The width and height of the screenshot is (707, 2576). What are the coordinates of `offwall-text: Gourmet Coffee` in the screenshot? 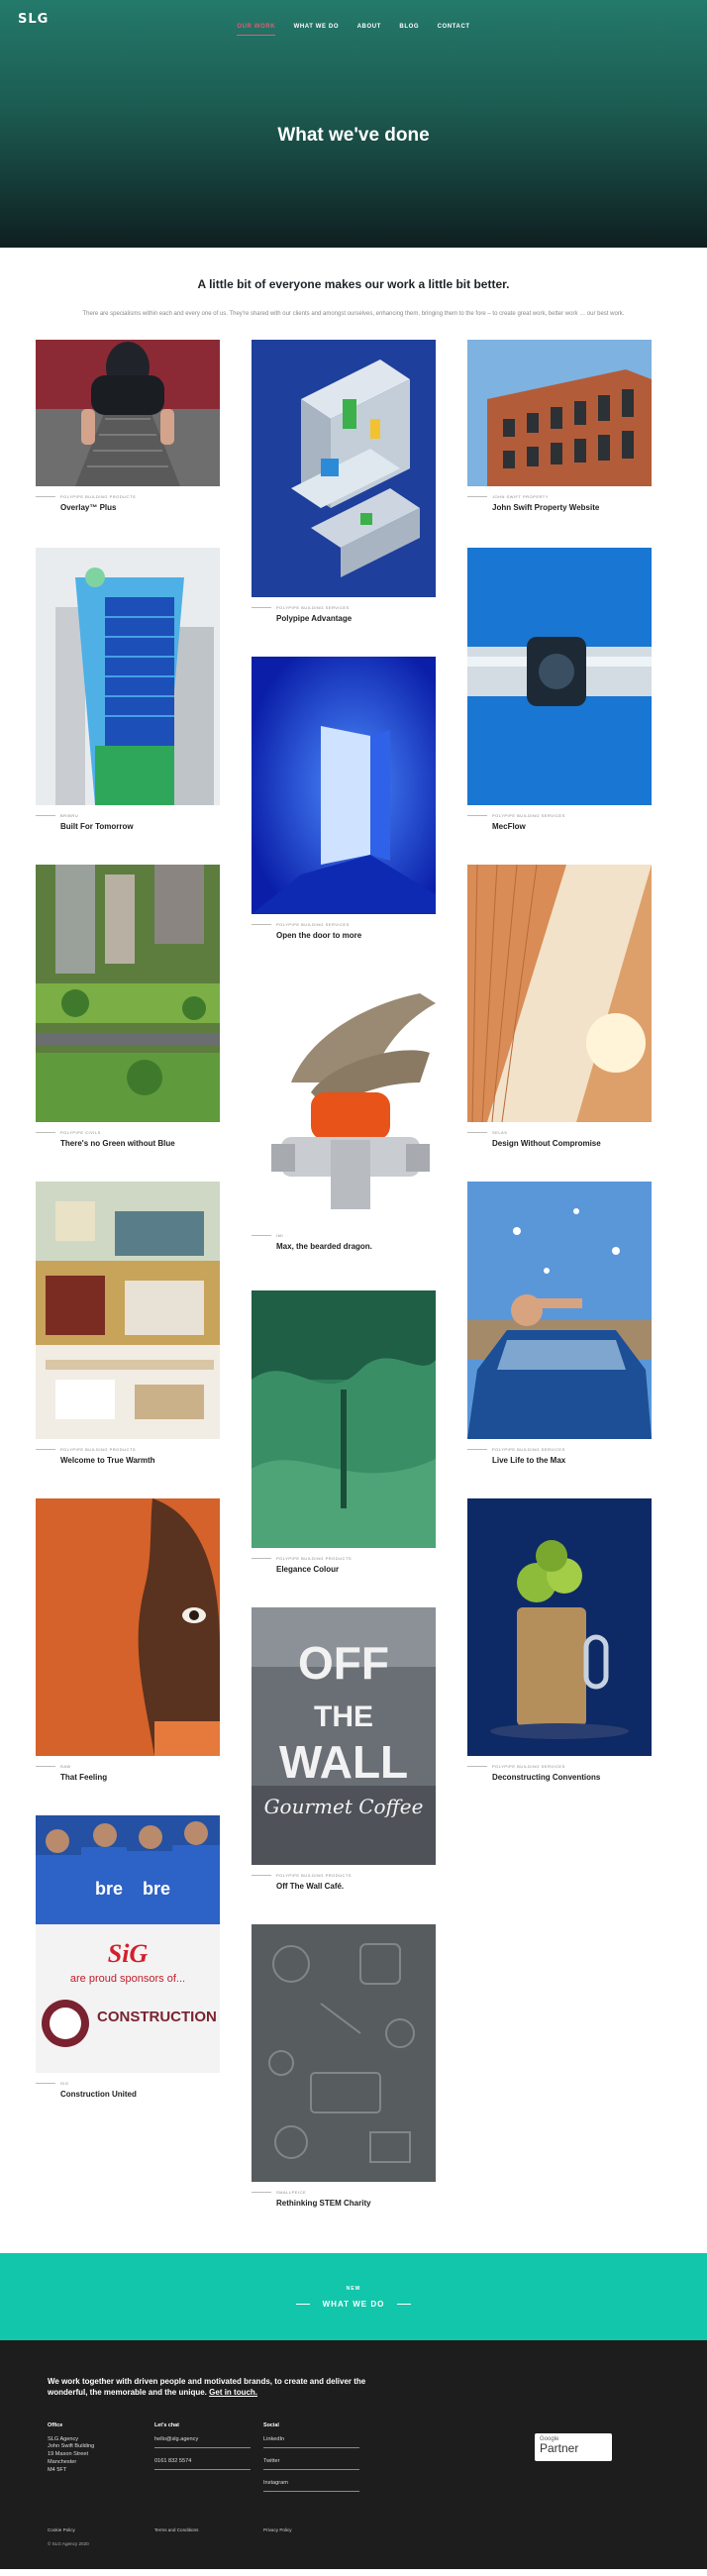 It's located at (344, 1806).